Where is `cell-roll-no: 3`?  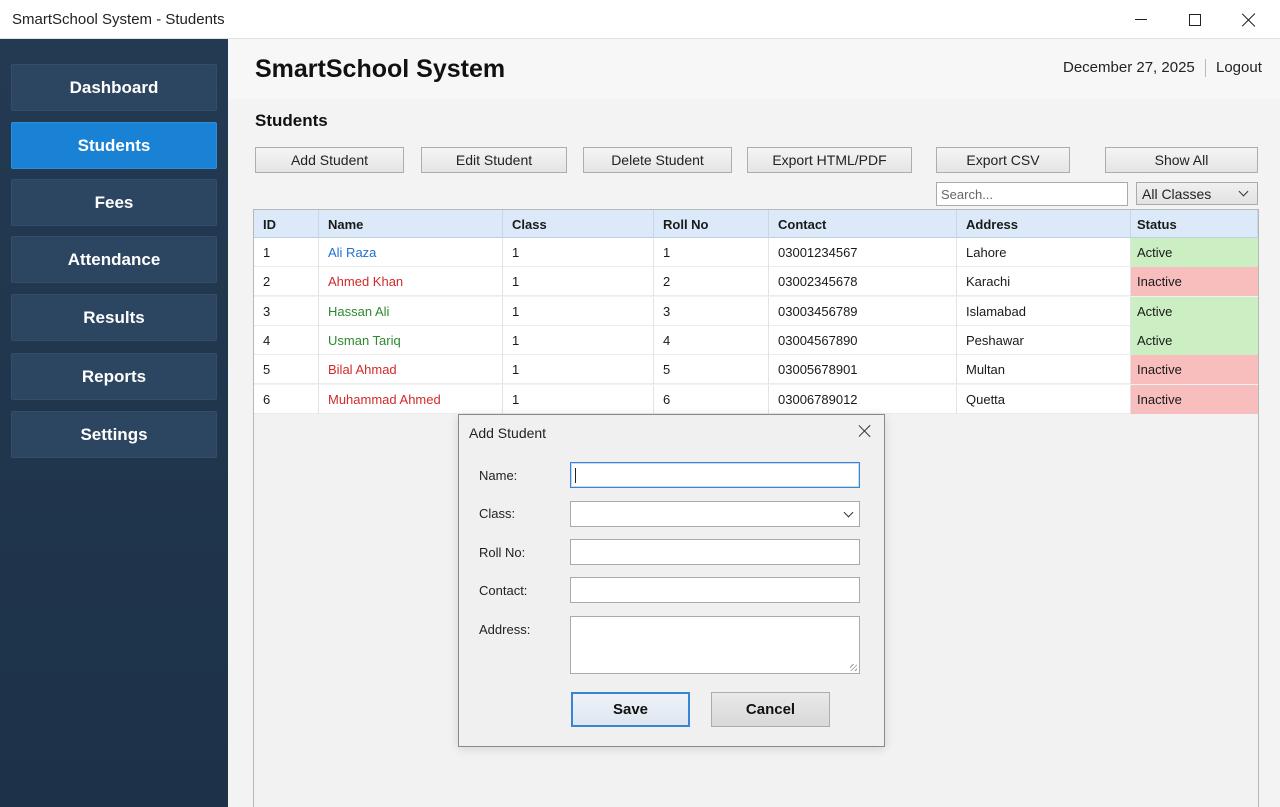 cell-roll-no: 3 is located at coordinates (711, 311).